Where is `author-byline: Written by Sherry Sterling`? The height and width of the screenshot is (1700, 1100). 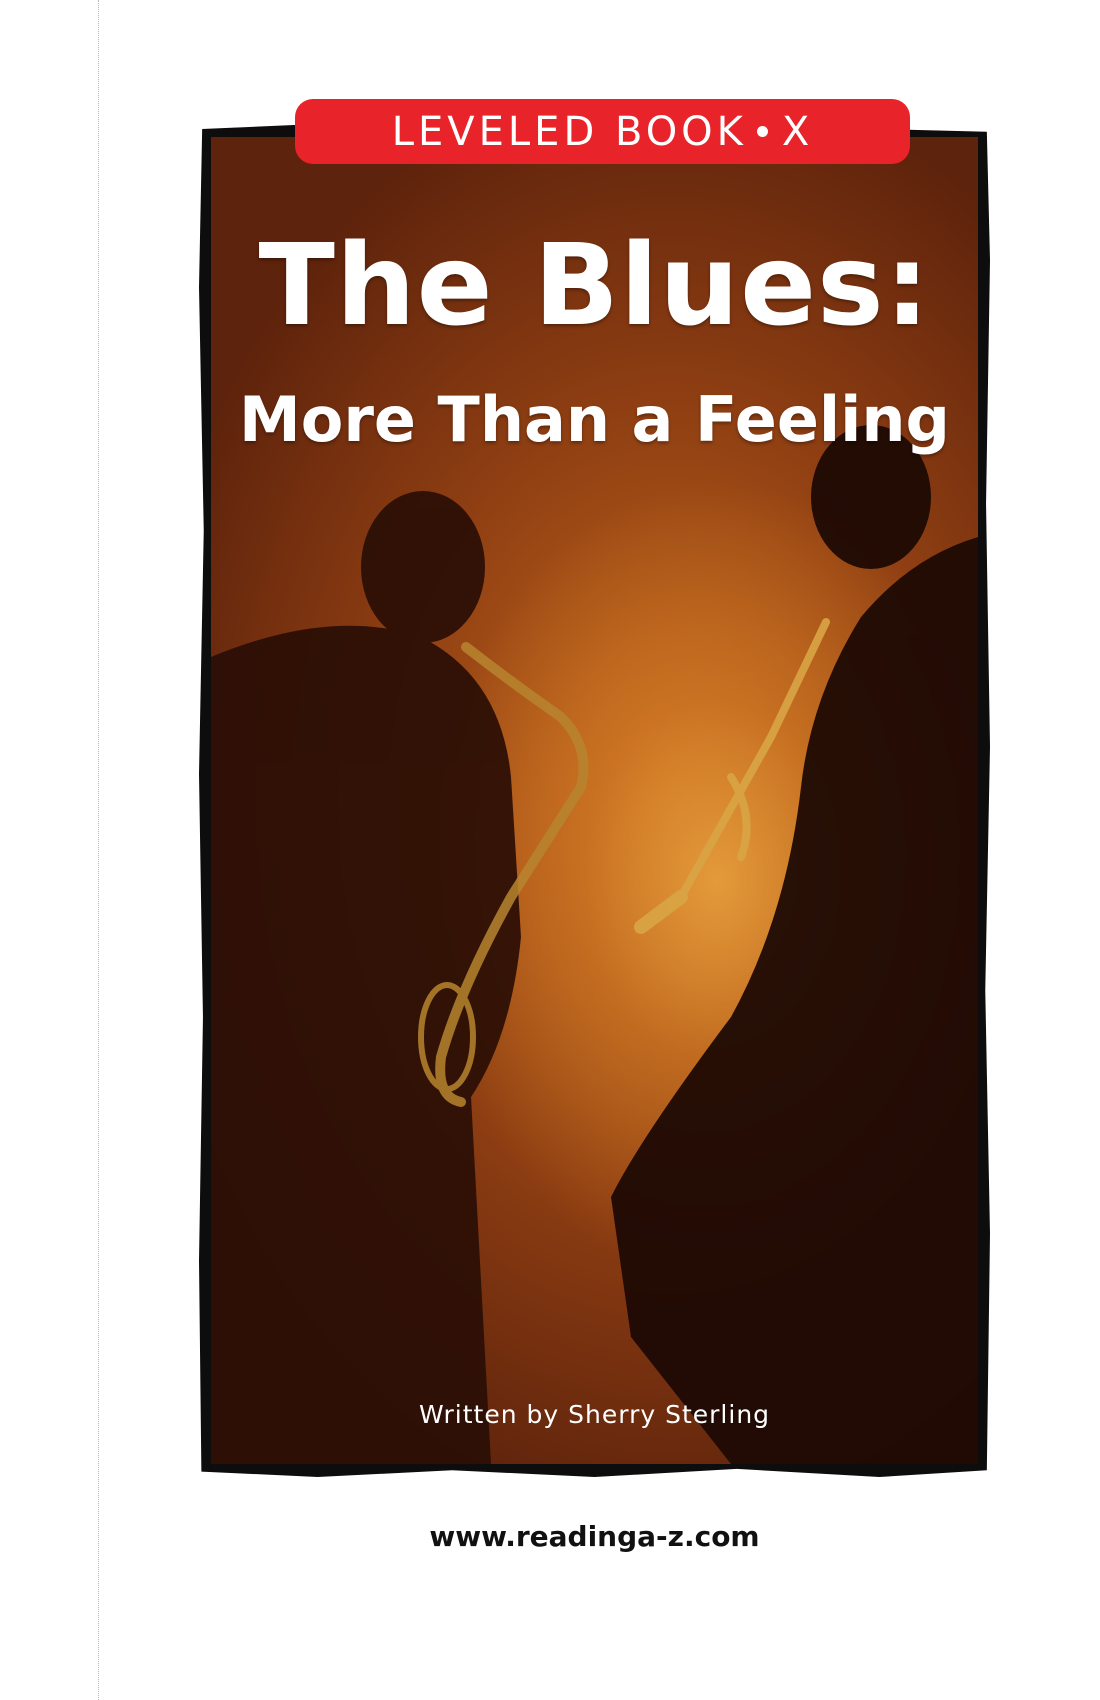
author-byline: Written by Sherry Sterling is located at coordinates (594, 1414).